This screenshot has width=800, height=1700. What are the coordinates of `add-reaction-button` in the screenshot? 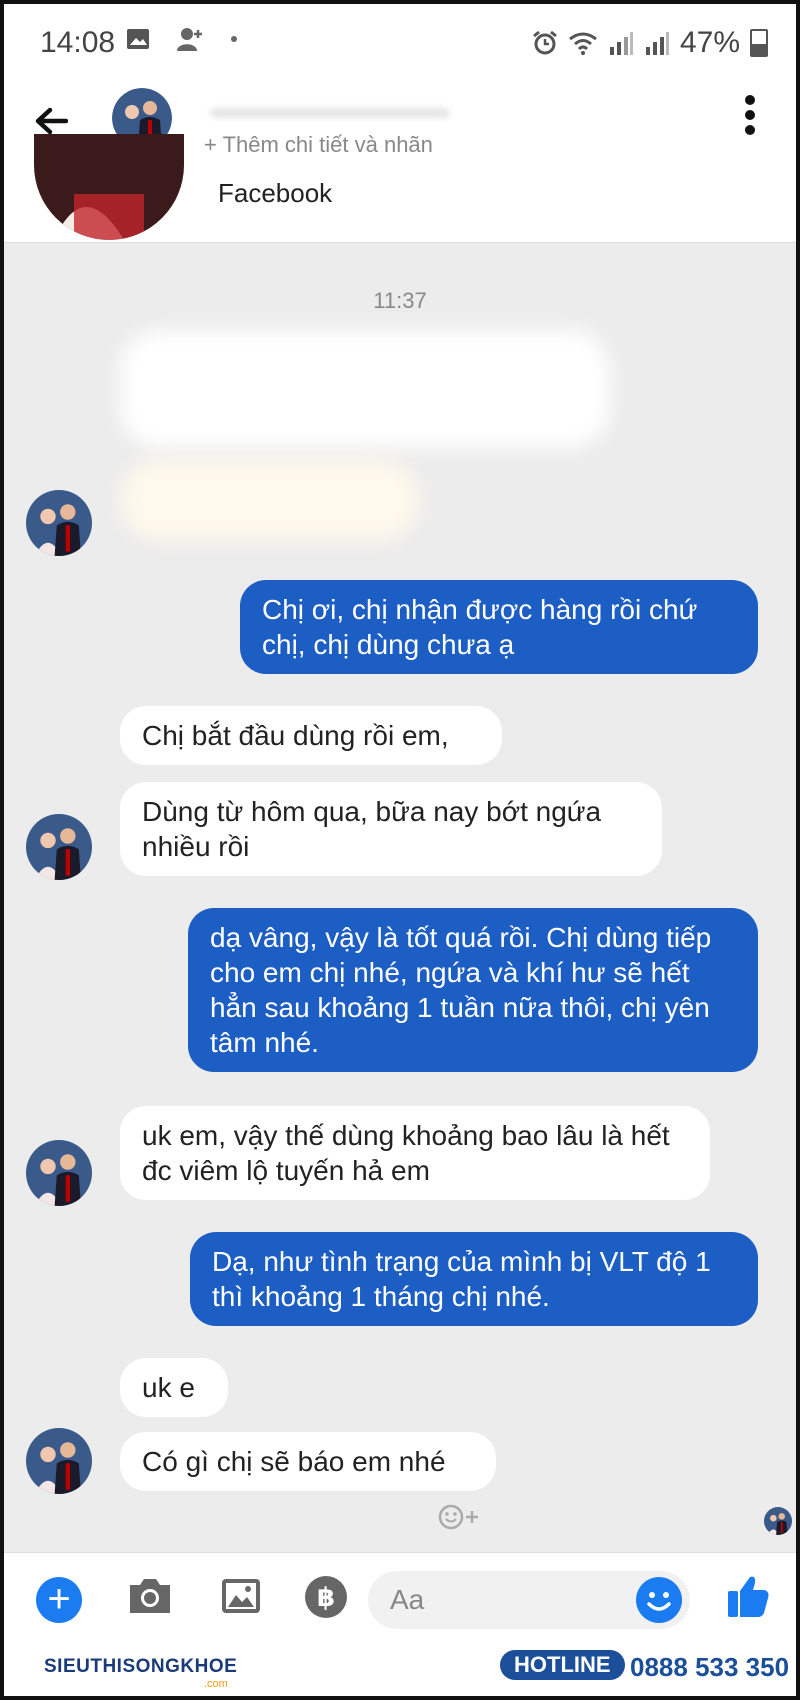 It's located at (460, 1520).